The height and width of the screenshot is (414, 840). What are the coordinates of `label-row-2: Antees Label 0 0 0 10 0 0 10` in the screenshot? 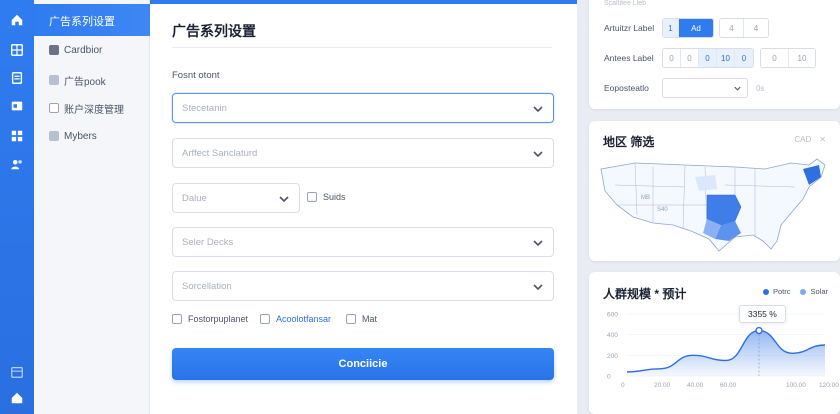 It's located at (710, 58).